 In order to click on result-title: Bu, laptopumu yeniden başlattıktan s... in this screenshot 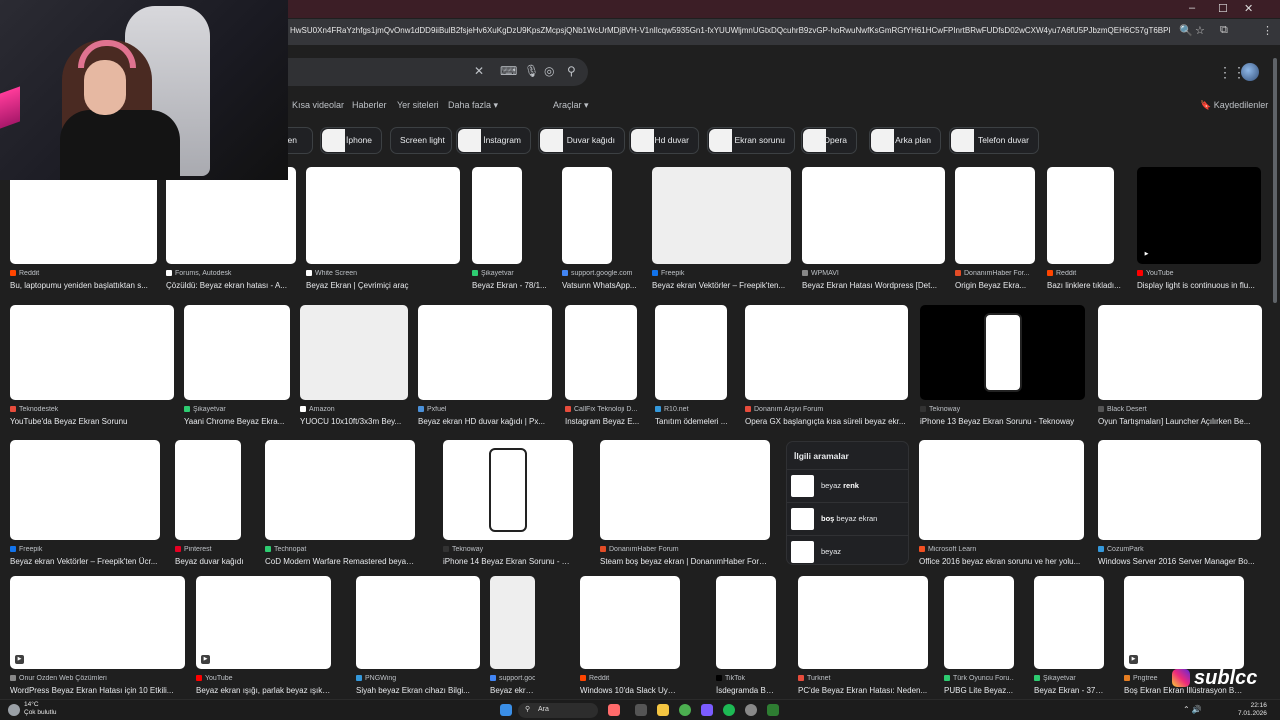, I will do `click(84, 285)`.